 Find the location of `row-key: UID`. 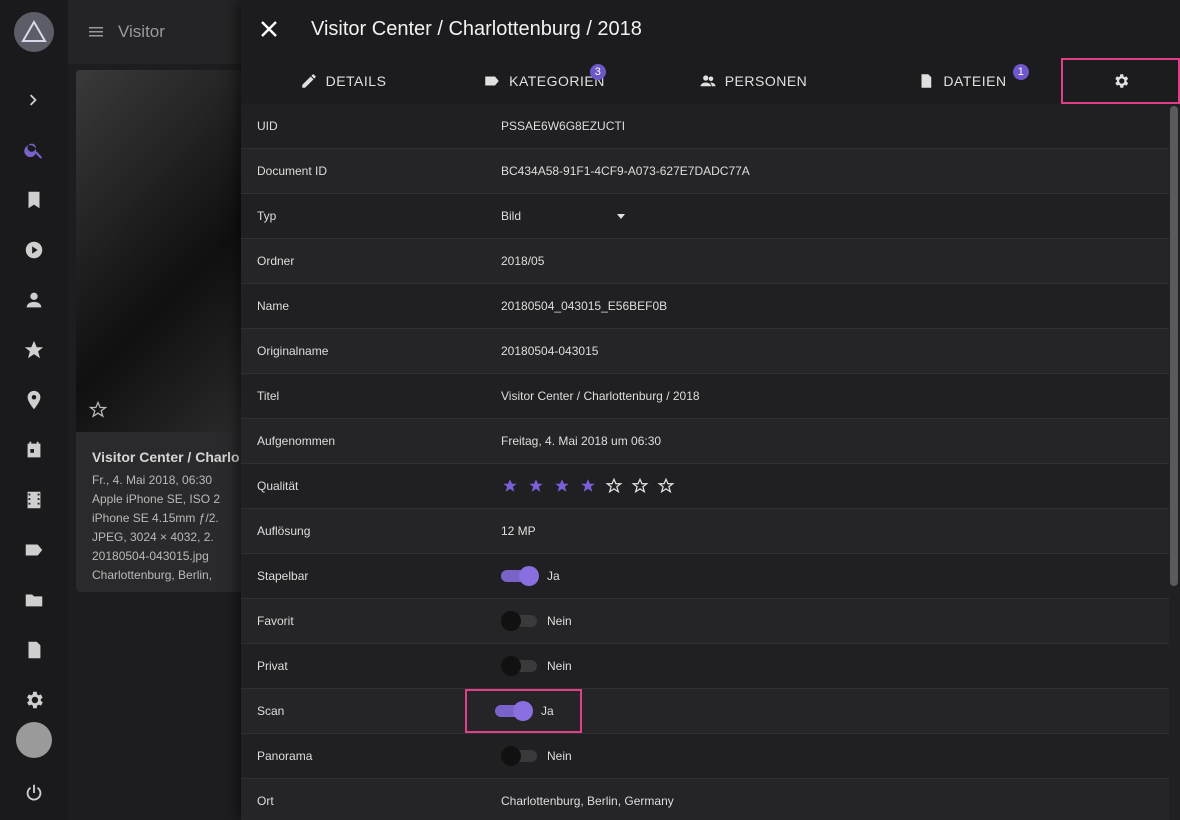

row-key: UID is located at coordinates (267, 126).